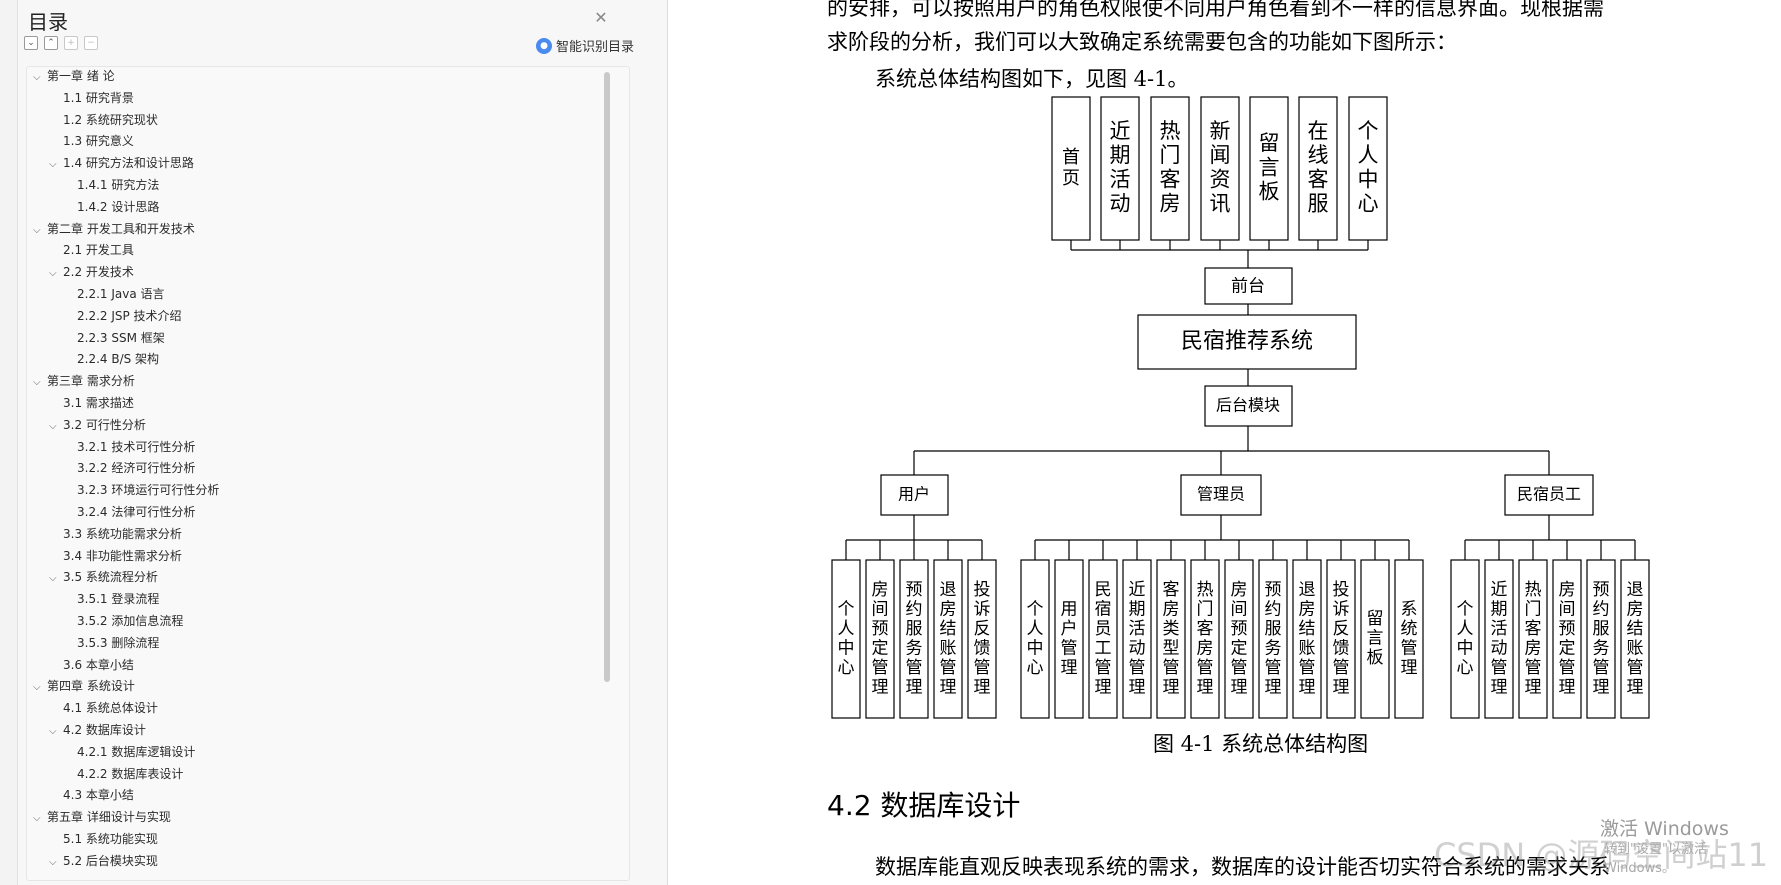 This screenshot has width=1781, height=885. What do you see at coordinates (1069, 638) in the screenshot?
I see `role-module-label: 用户管理` at bounding box center [1069, 638].